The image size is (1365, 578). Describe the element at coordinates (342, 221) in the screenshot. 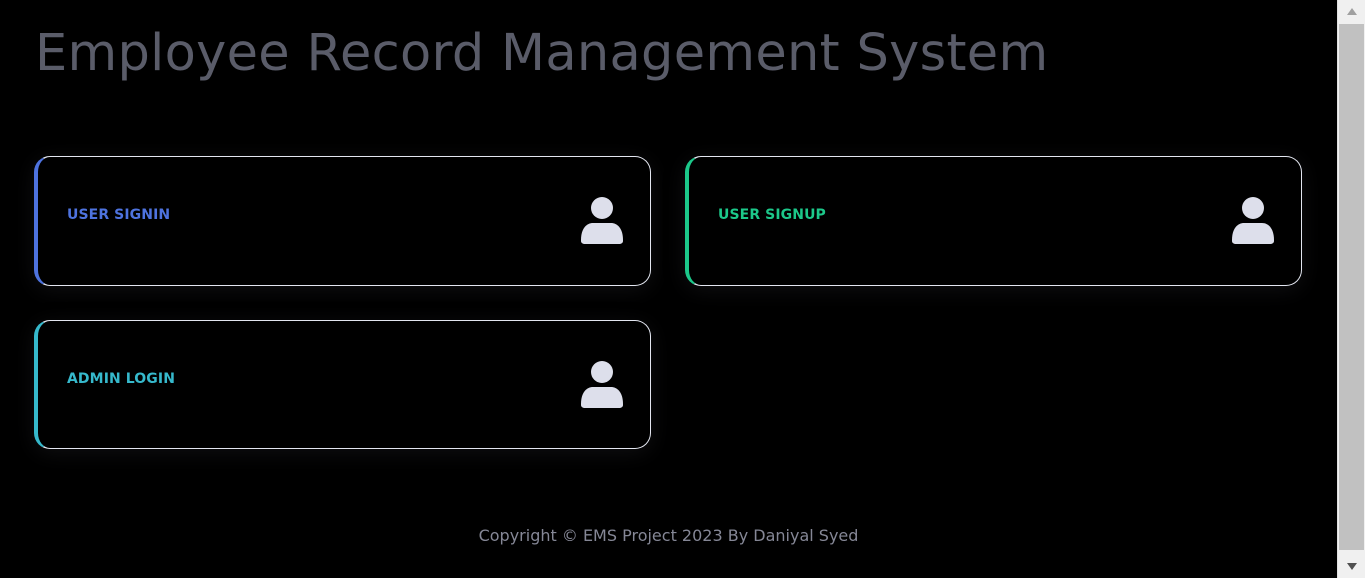

I see `user-signin-card: USER SIGNIN` at that location.